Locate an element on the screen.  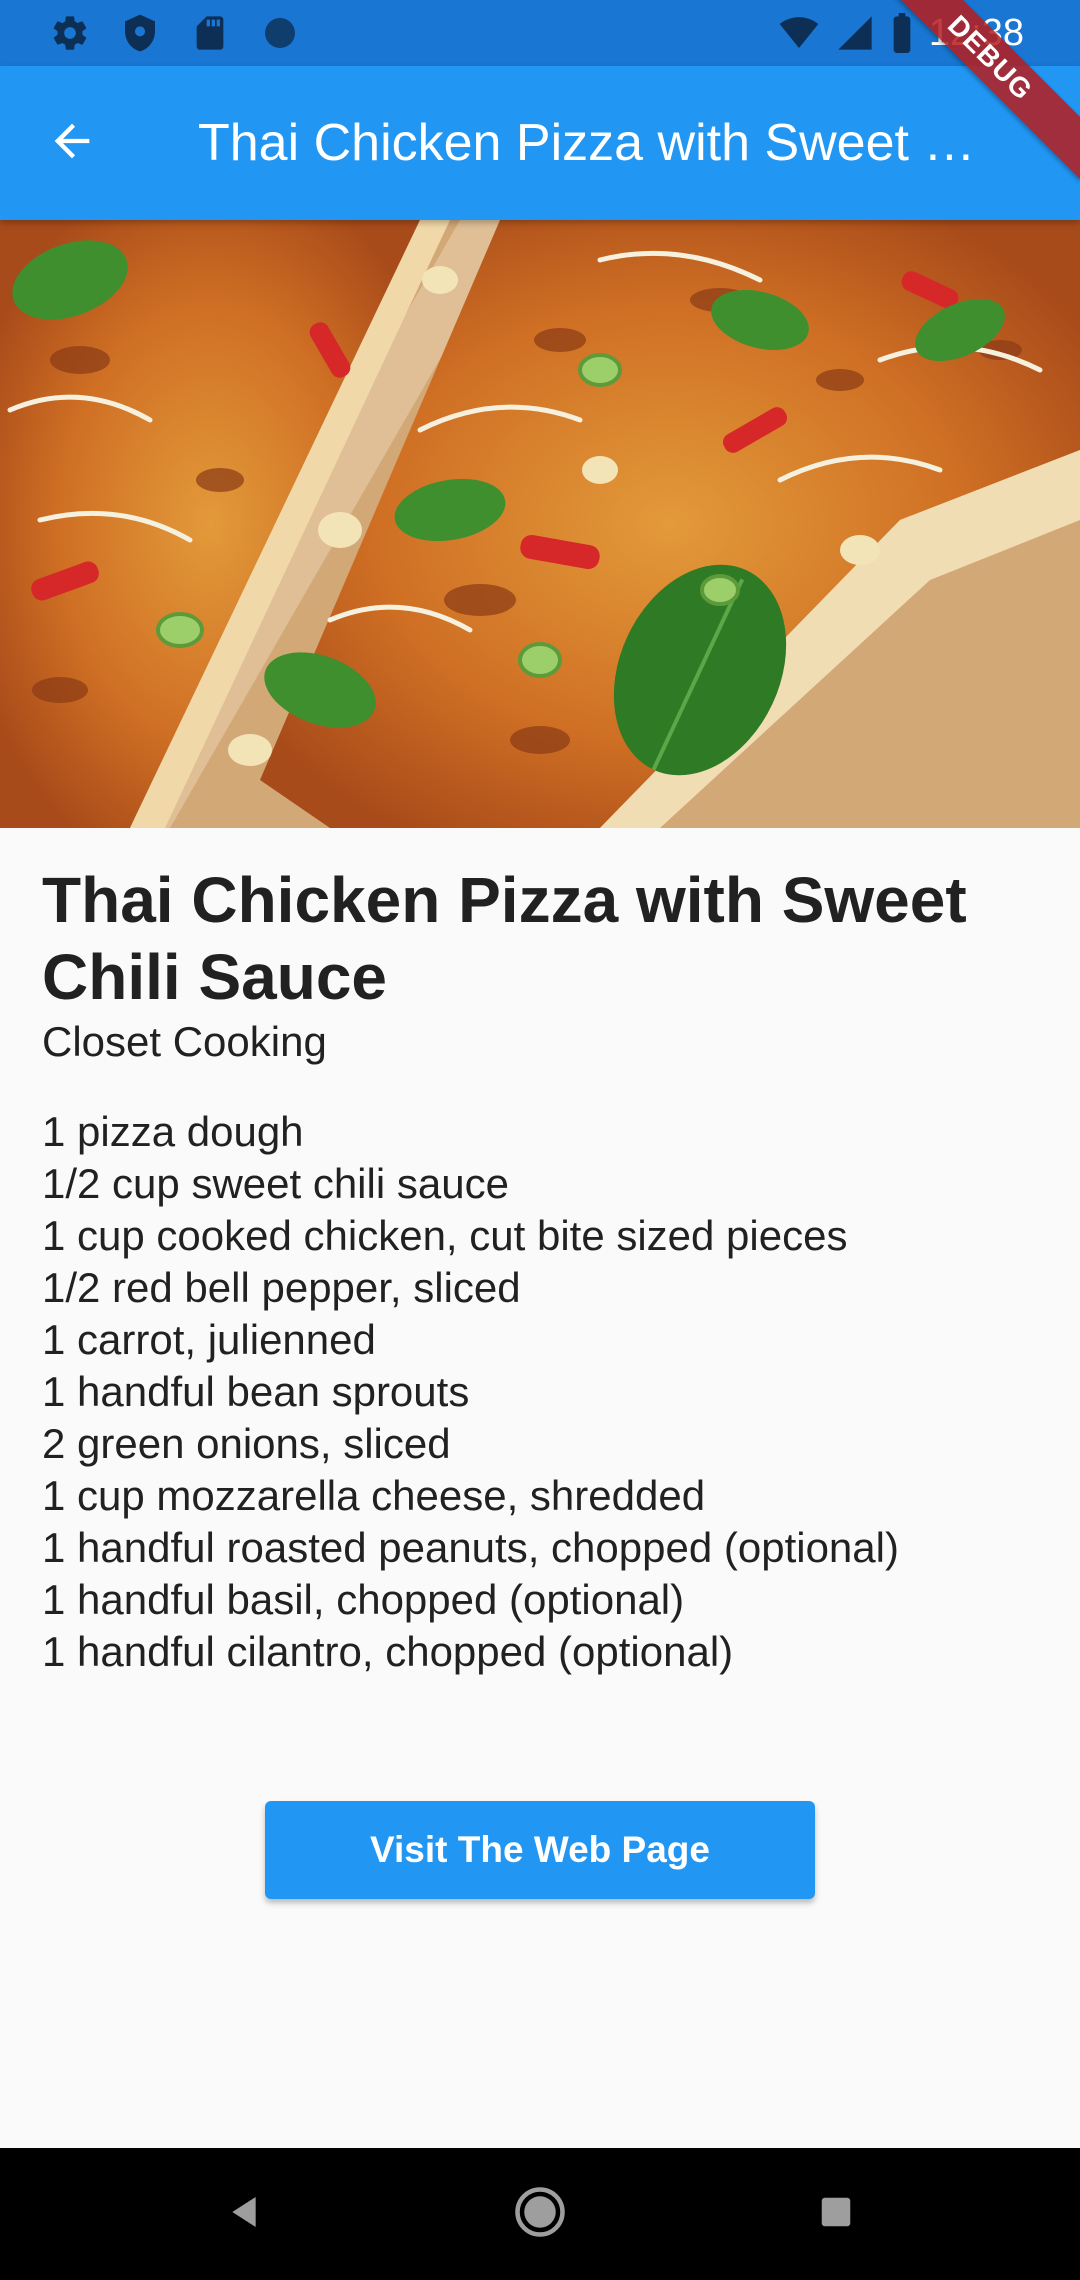
wifi-icon is located at coordinates (799, 33).